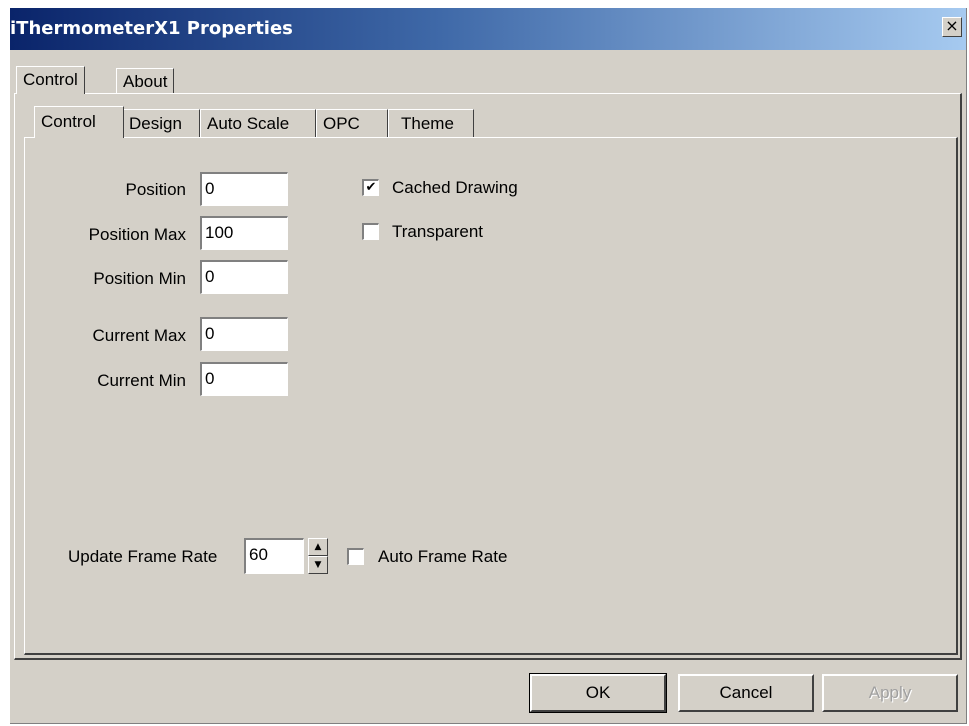 The image size is (969, 726). What do you see at coordinates (244, 233) in the screenshot?
I see `position-max-input: 100` at bounding box center [244, 233].